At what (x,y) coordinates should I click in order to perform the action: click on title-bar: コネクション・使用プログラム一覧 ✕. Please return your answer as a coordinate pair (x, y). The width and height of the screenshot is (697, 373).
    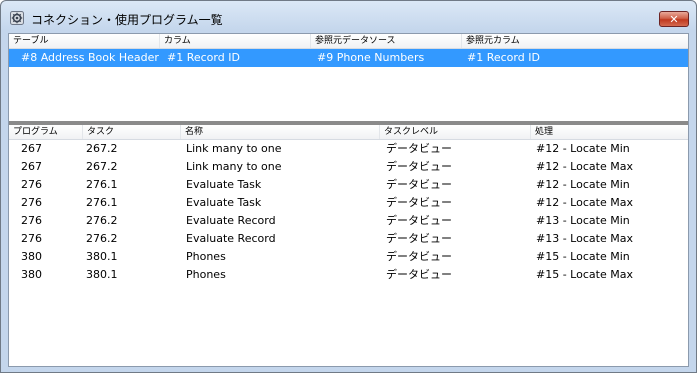
    Looking at the image, I should click on (348, 16).